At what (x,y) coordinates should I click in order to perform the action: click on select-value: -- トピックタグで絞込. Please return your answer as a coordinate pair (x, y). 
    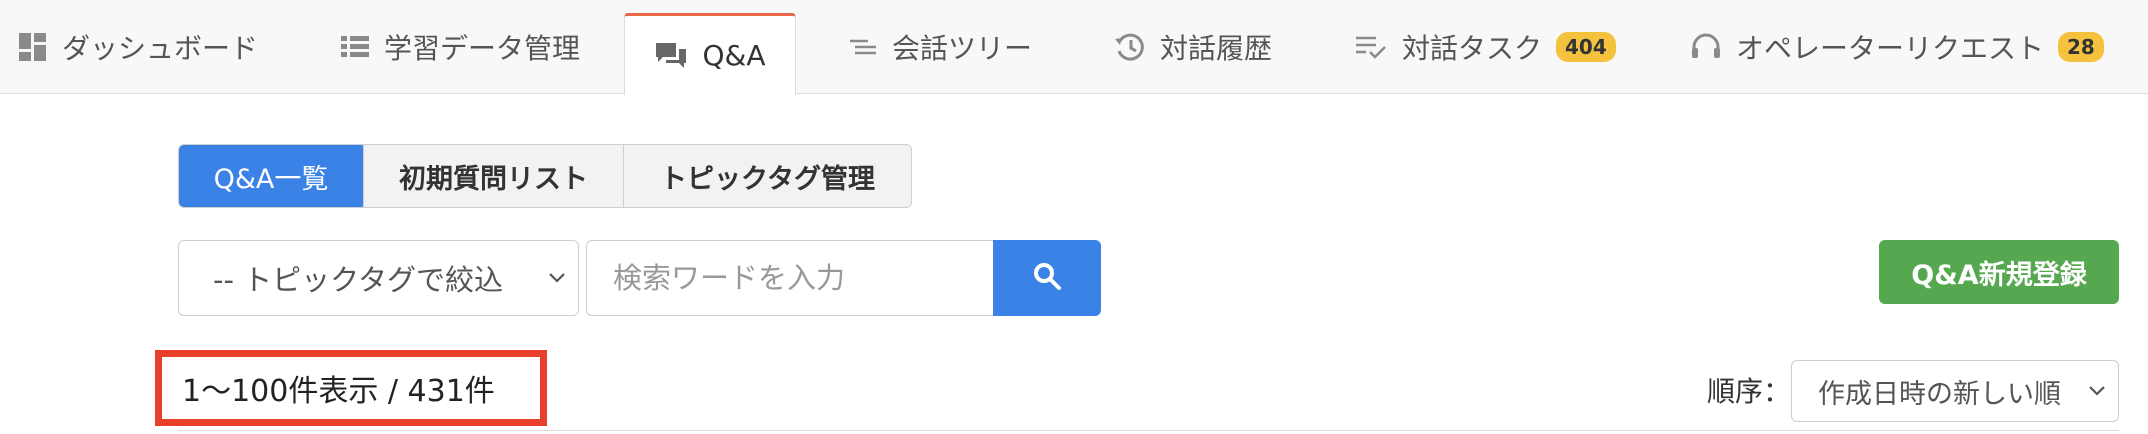
    Looking at the image, I should click on (358, 280).